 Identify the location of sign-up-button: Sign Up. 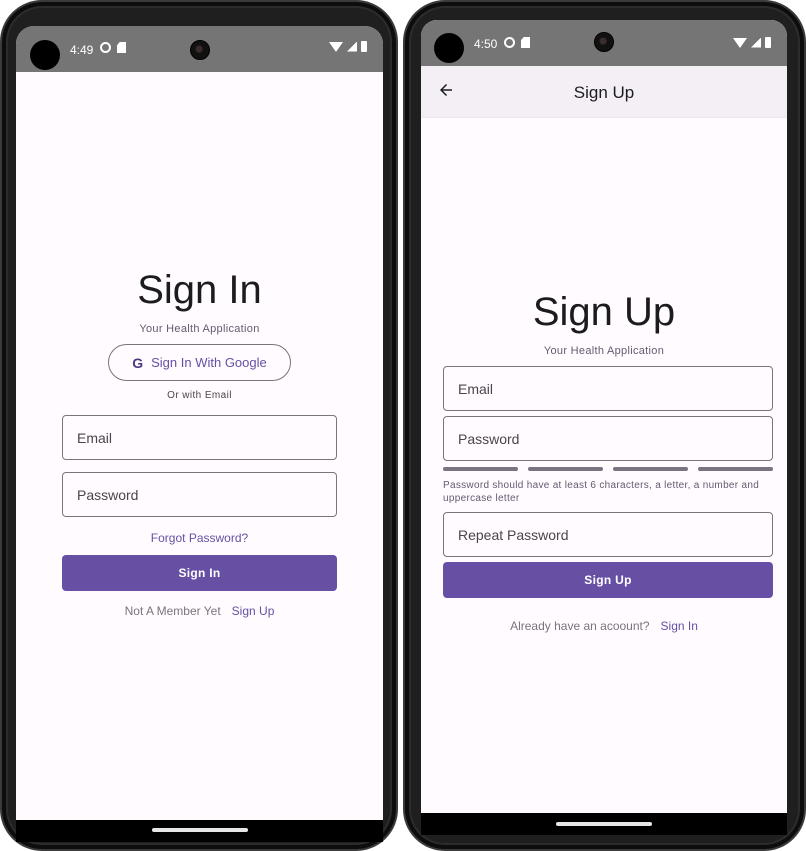
(608, 580).